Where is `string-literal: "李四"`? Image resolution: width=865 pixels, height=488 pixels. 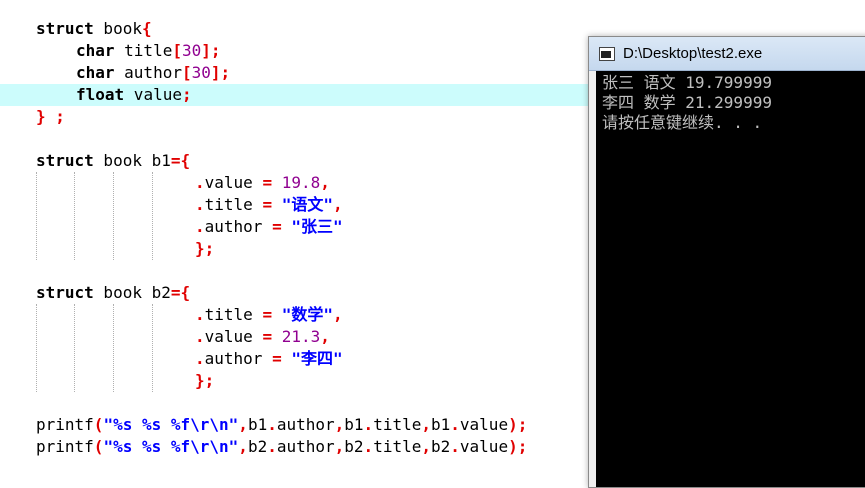
string-literal: "李四" is located at coordinates (317, 358).